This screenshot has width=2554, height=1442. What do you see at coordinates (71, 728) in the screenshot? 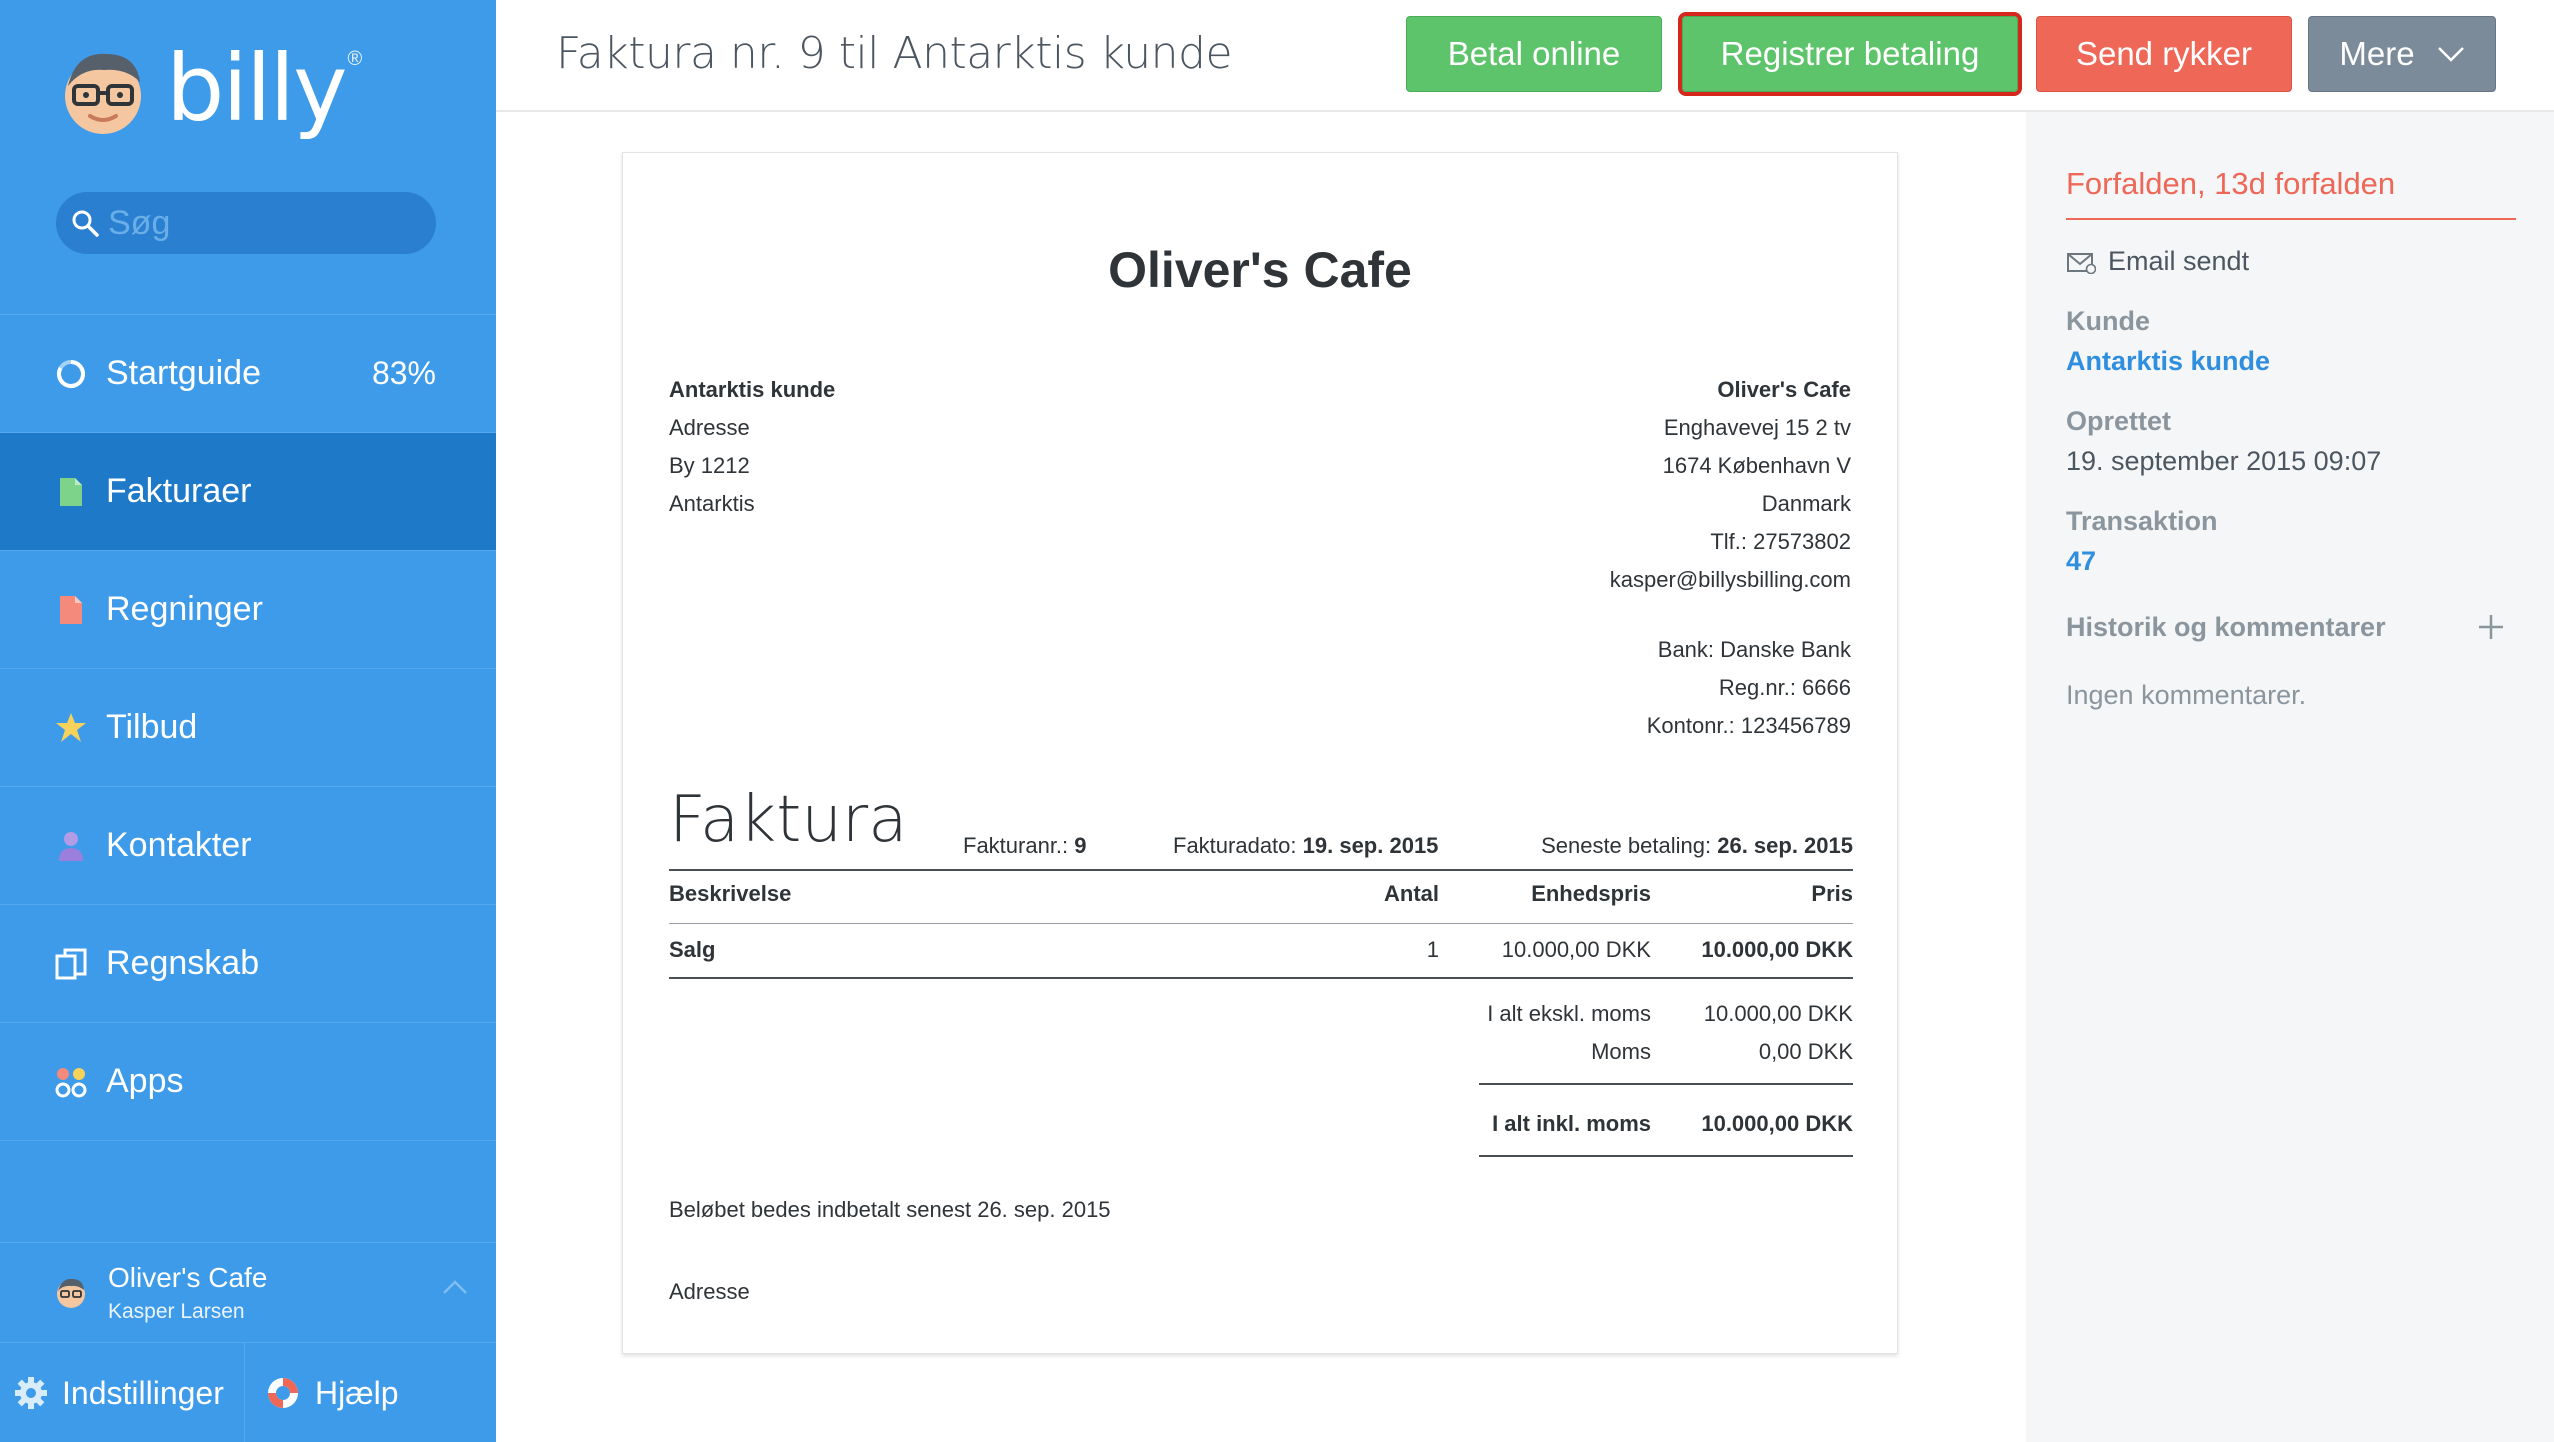
I see `star-badge-icon` at bounding box center [71, 728].